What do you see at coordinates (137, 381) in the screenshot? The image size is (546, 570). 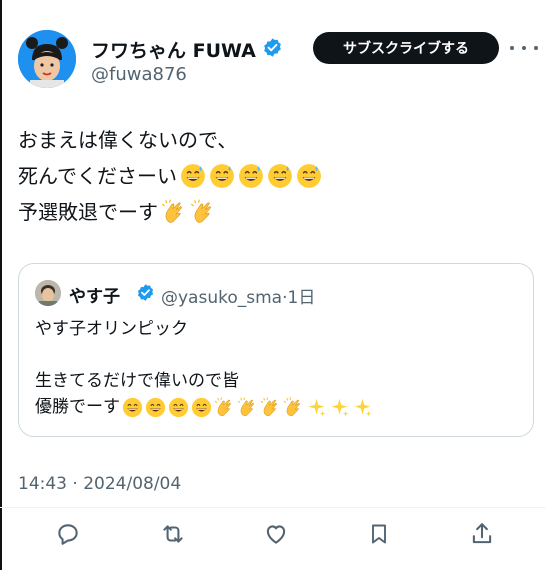 I see `quote-line-text: 生きてるだけで偉いので皆` at bounding box center [137, 381].